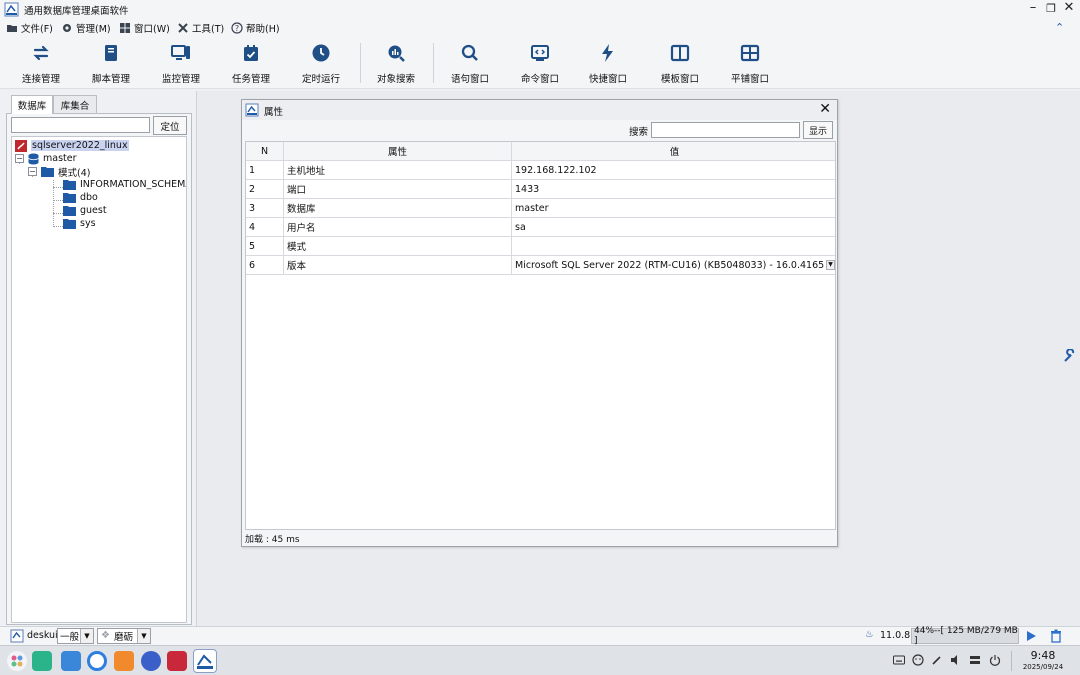 This screenshot has width=1080, height=675. What do you see at coordinates (673, 208) in the screenshot?
I see `property-value: master` at bounding box center [673, 208].